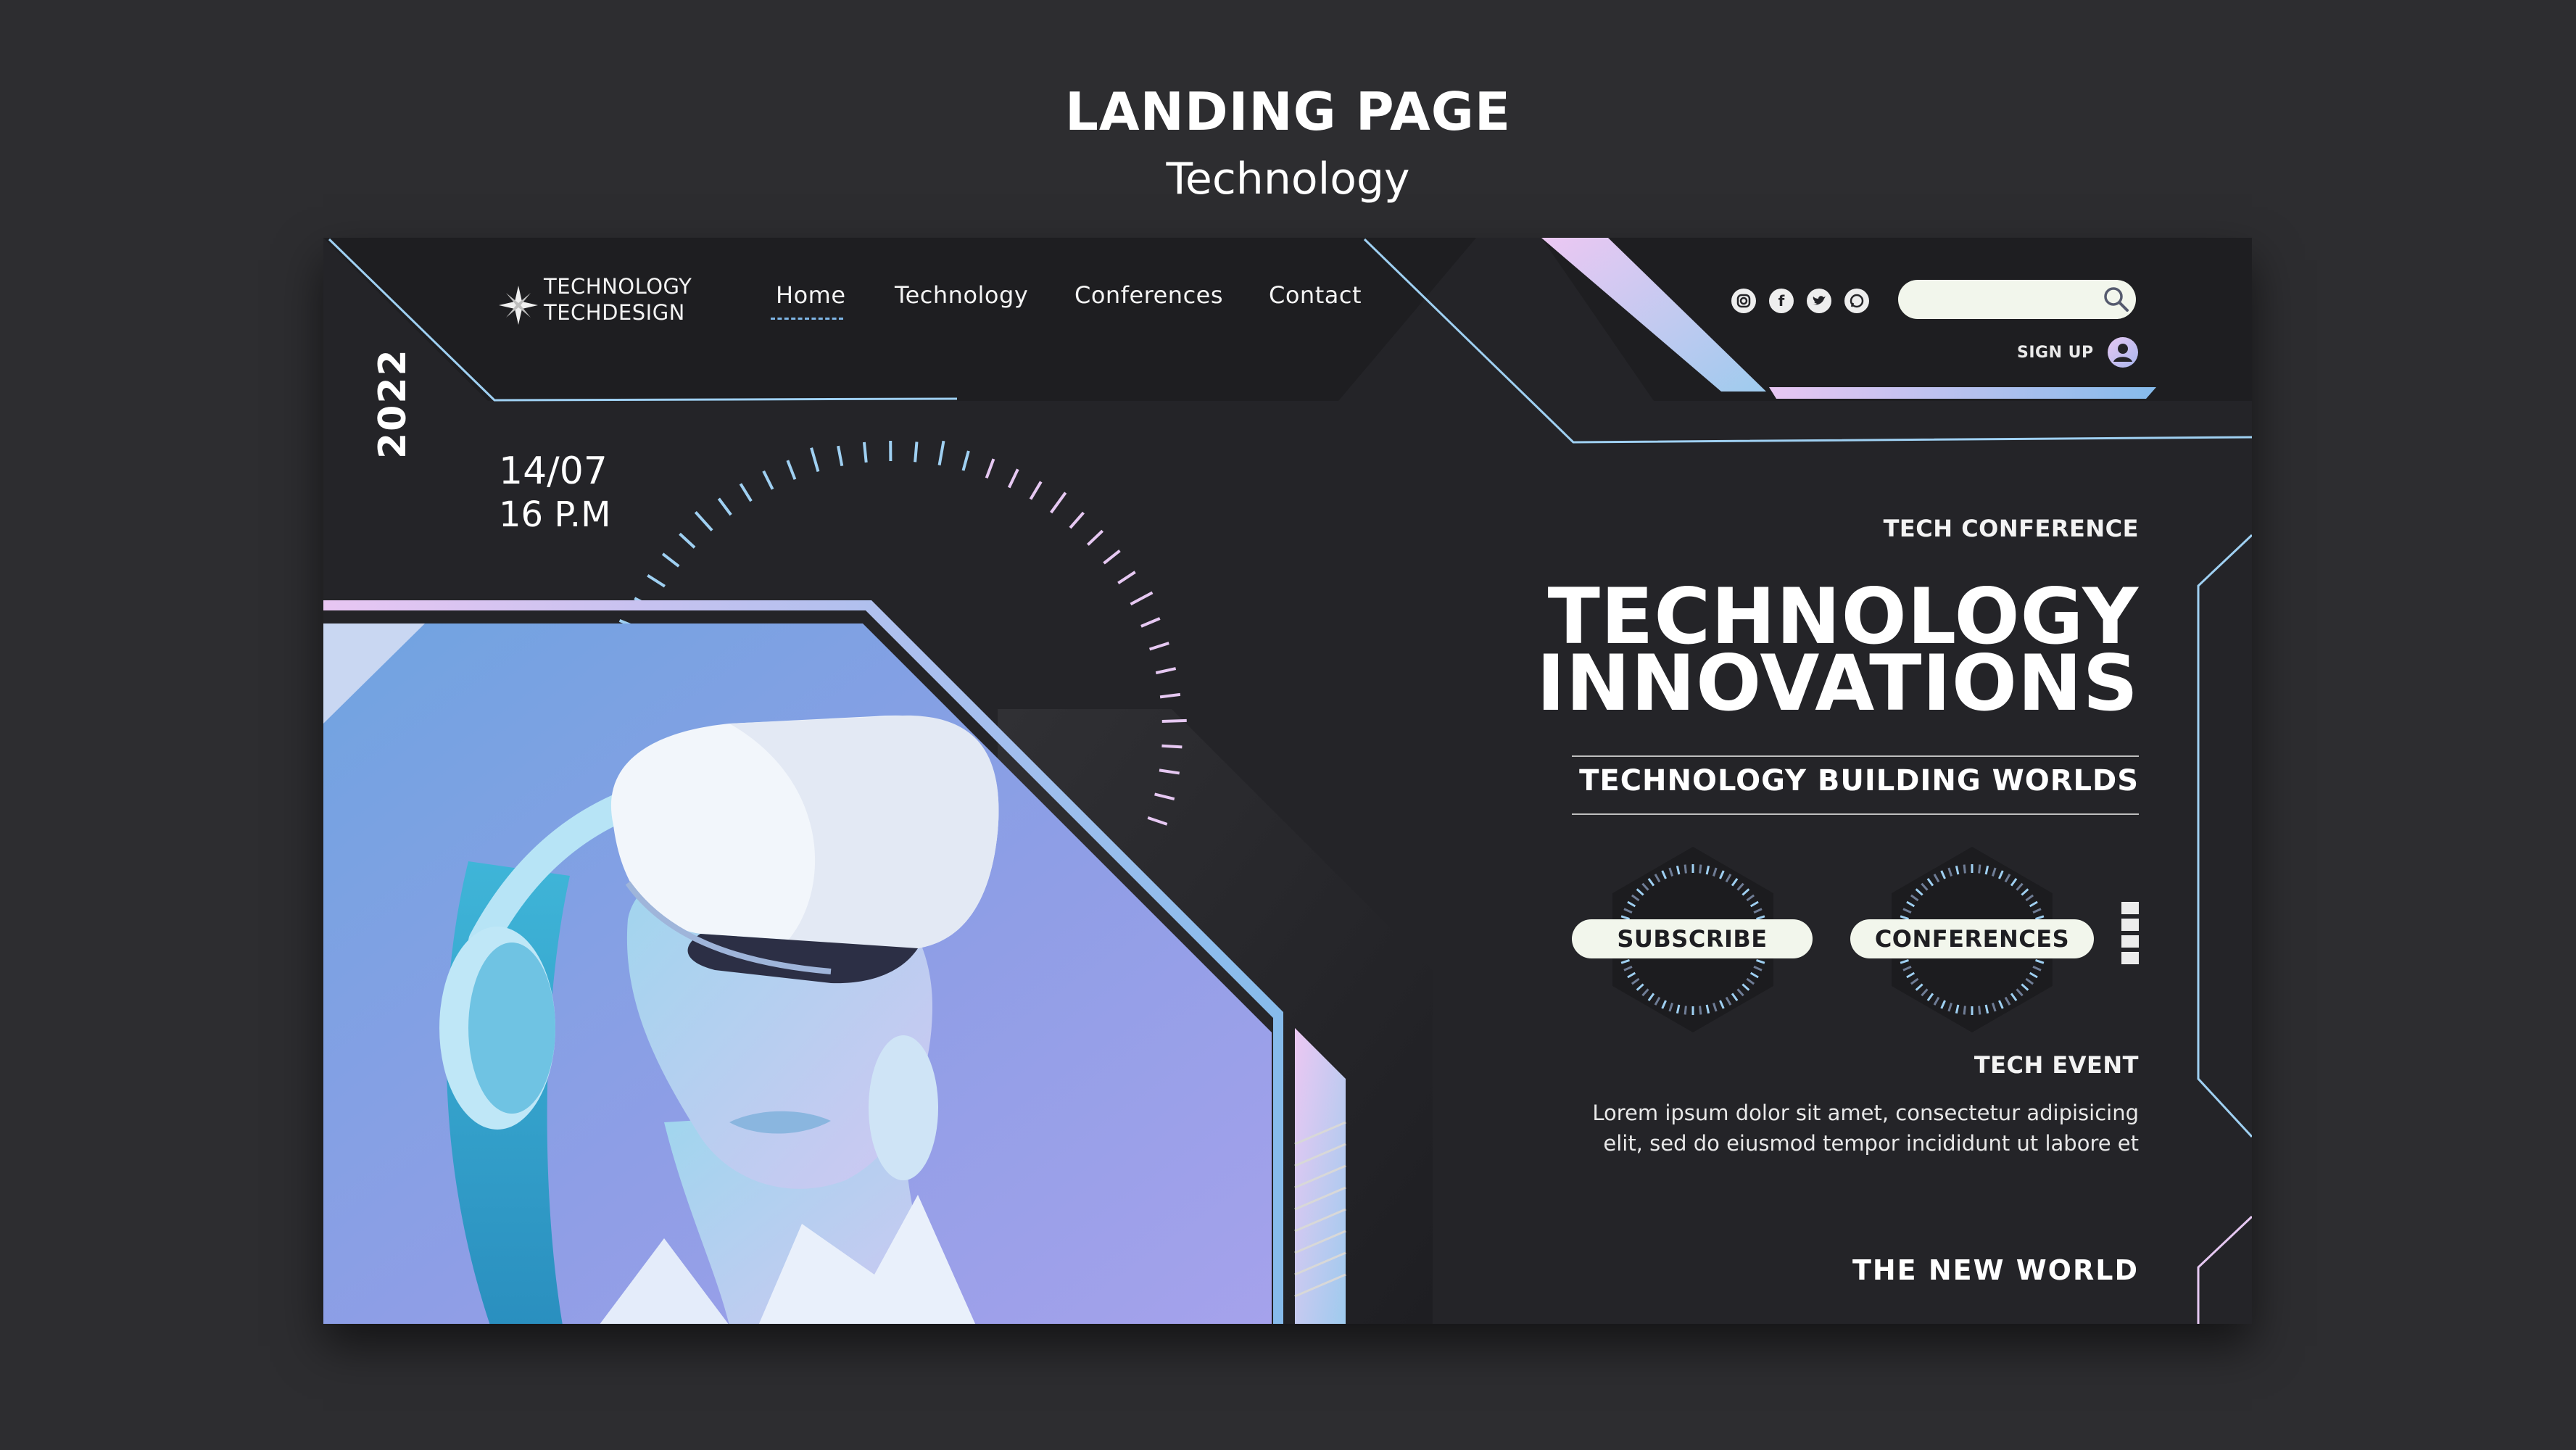 The width and height of the screenshot is (2576, 1450). I want to click on star-burst-icon, so click(518, 305).